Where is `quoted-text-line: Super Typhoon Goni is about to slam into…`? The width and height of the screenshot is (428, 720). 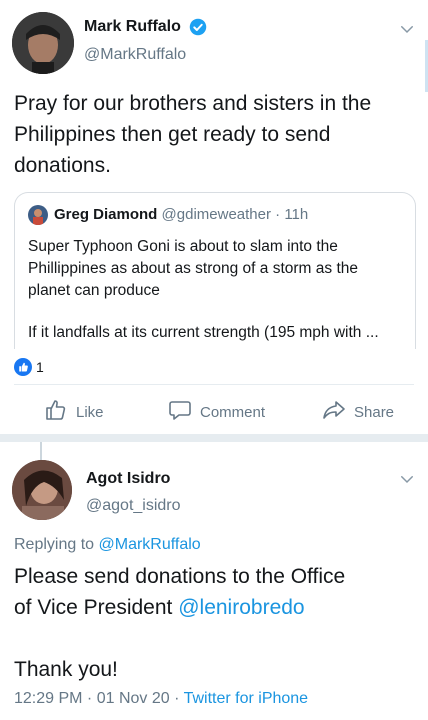 quoted-text-line: Super Typhoon Goni is about to slam into… is located at coordinates (183, 246).